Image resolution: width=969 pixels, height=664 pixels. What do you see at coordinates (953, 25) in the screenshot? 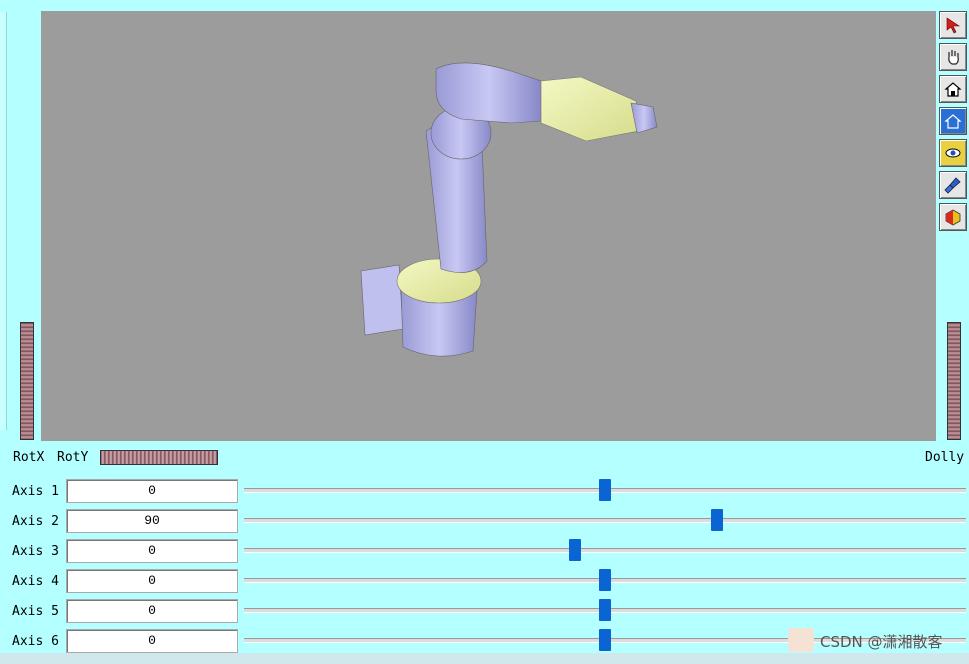
I see `select-arrow-icon` at bounding box center [953, 25].